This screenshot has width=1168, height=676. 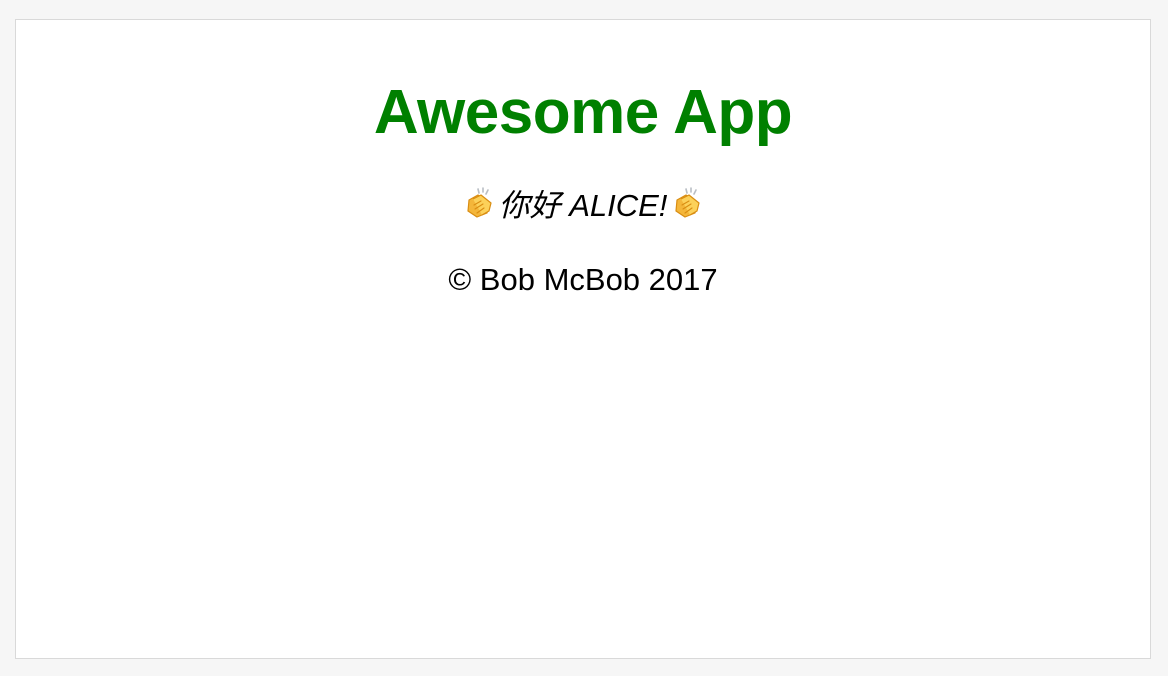 I want to click on greeting: 你好 ALICE!, so click(x=583, y=205).